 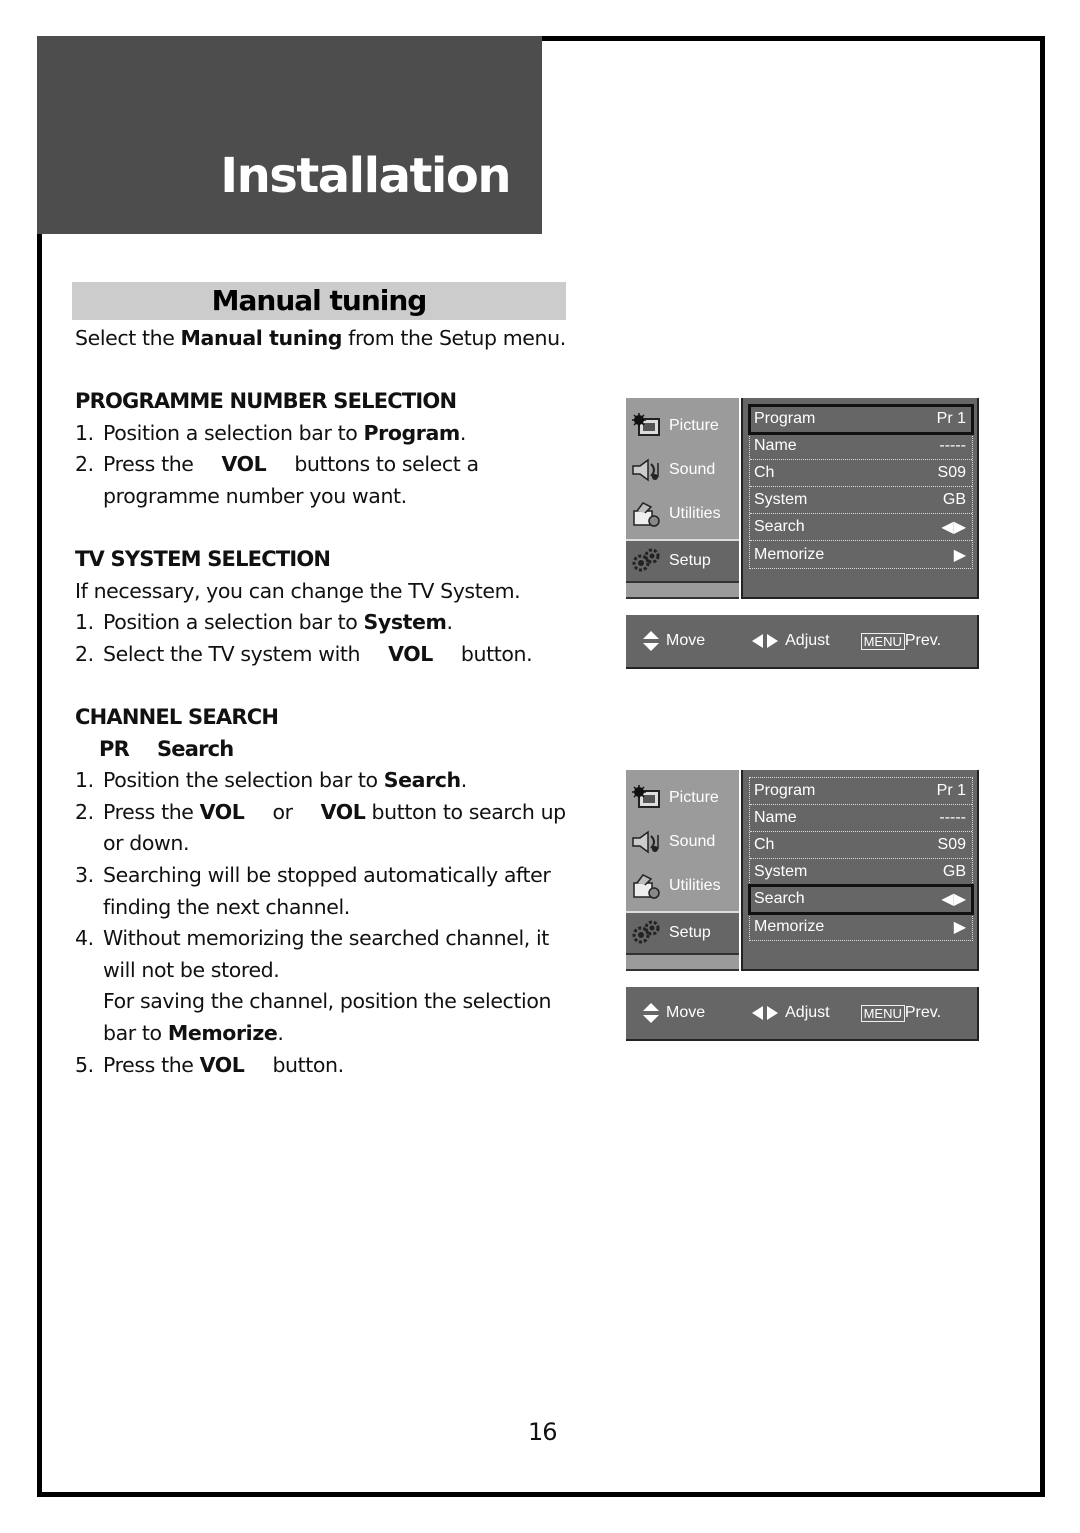 I want to click on osd-row-value: GB, so click(x=954, y=871).